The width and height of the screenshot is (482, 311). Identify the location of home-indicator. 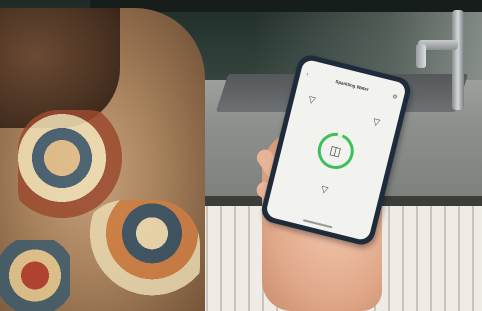
(317, 224).